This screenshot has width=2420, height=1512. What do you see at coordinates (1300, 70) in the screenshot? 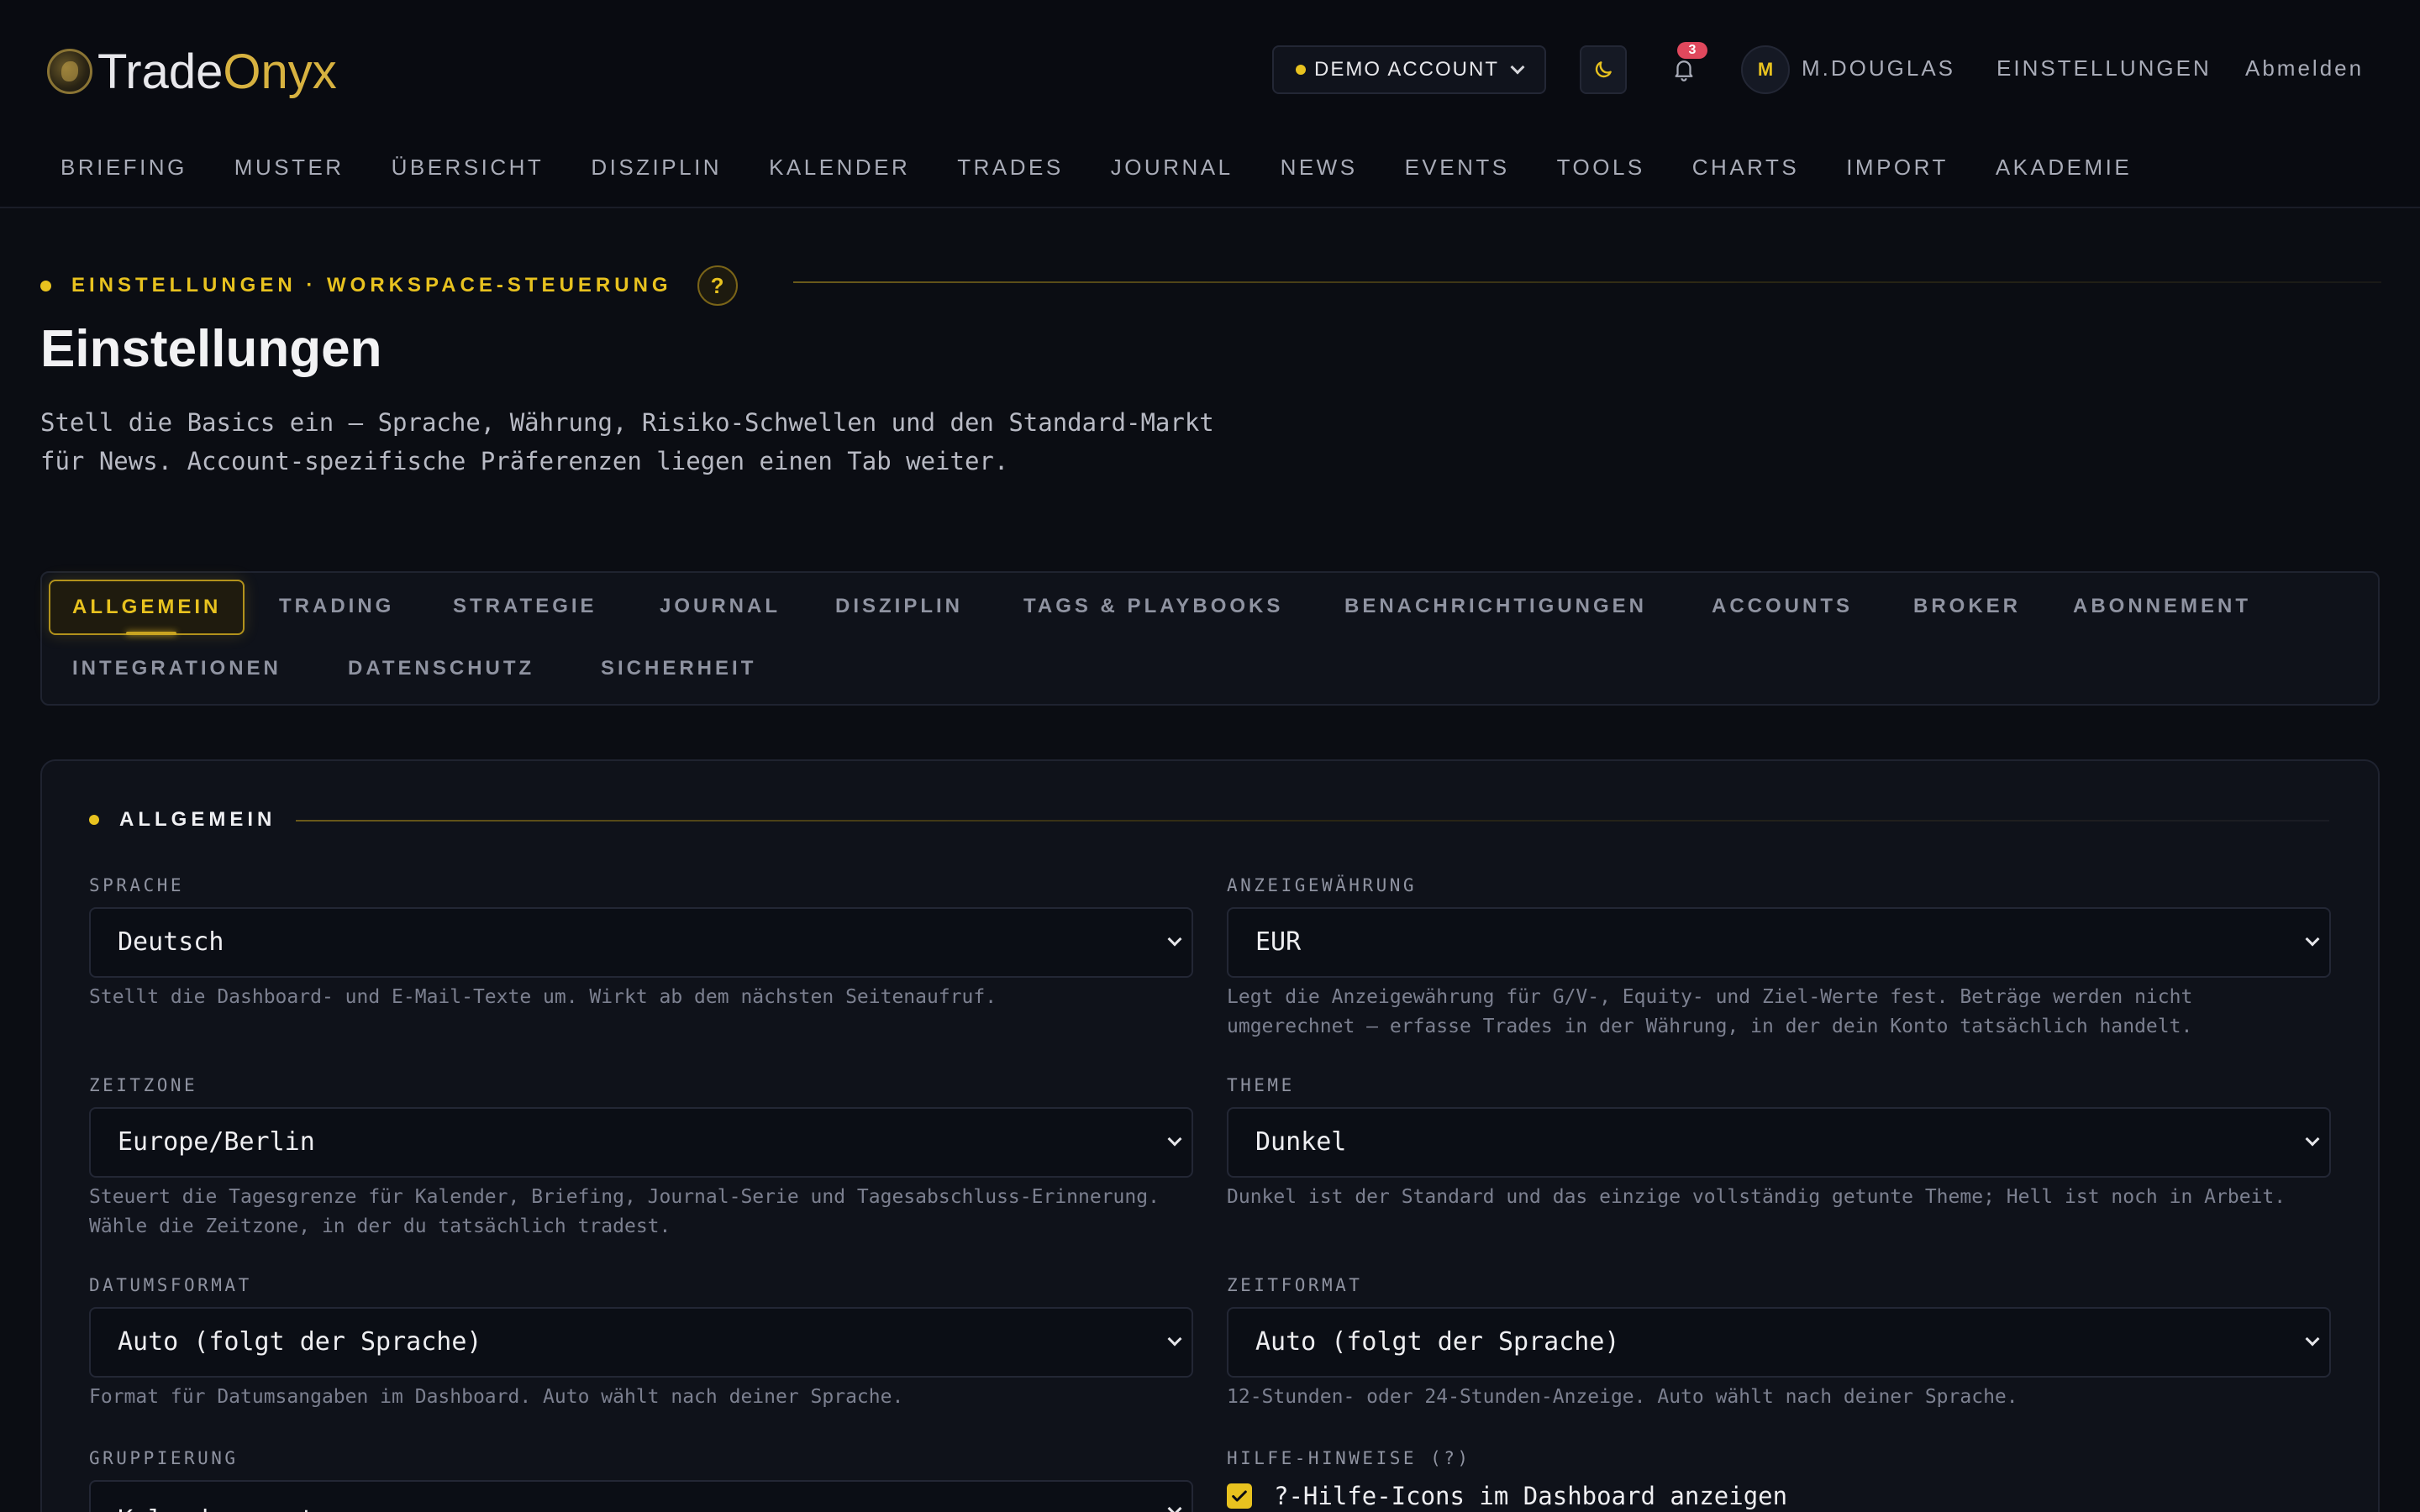
I see `account-status-dot` at bounding box center [1300, 70].